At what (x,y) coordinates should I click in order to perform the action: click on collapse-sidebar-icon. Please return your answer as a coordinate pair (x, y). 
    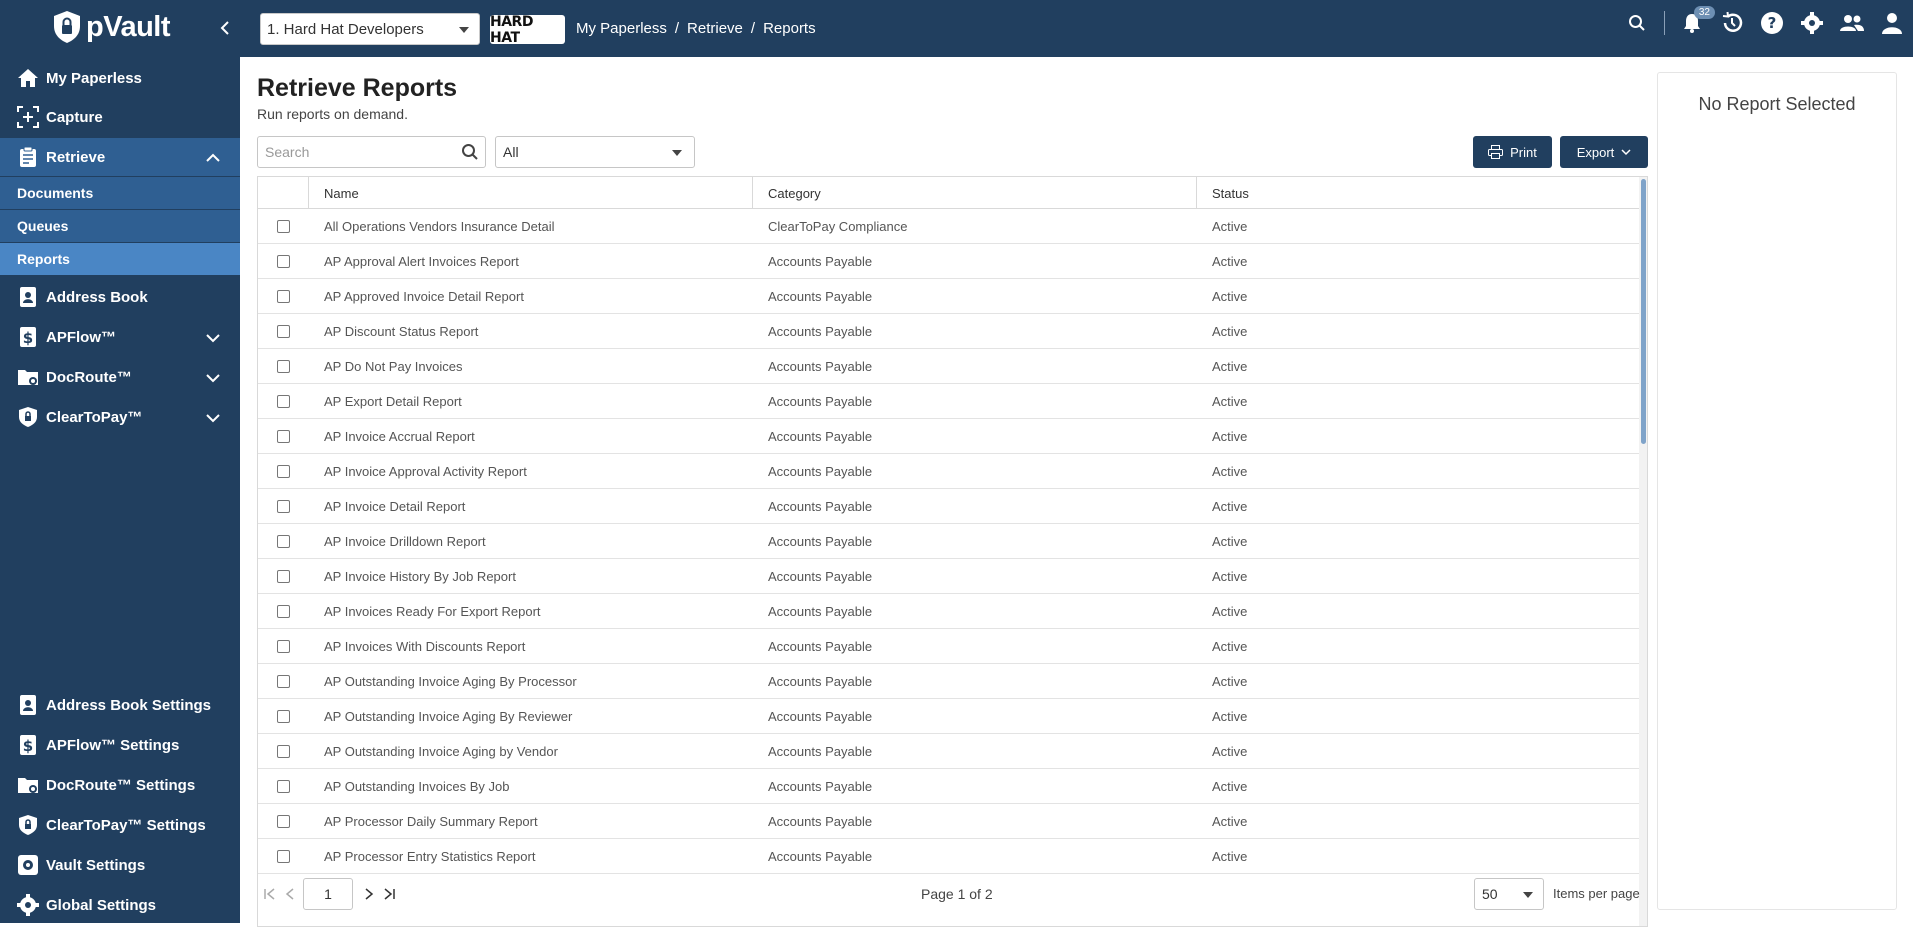
    Looking at the image, I should click on (225, 28).